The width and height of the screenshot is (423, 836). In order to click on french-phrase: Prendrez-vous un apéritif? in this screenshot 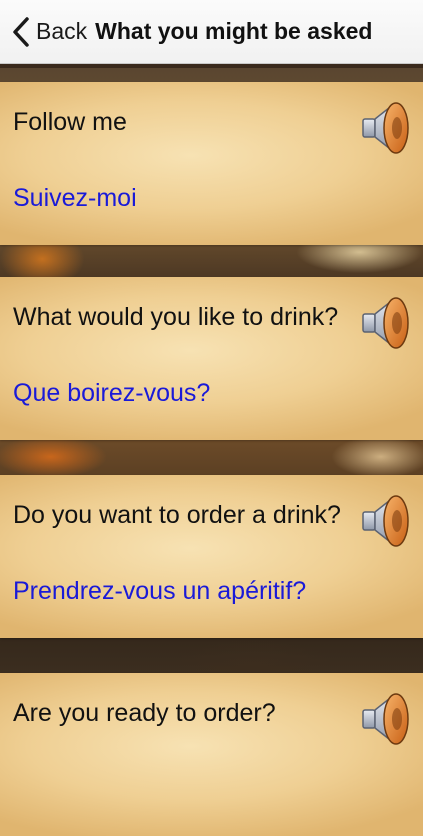, I will do `click(160, 591)`.